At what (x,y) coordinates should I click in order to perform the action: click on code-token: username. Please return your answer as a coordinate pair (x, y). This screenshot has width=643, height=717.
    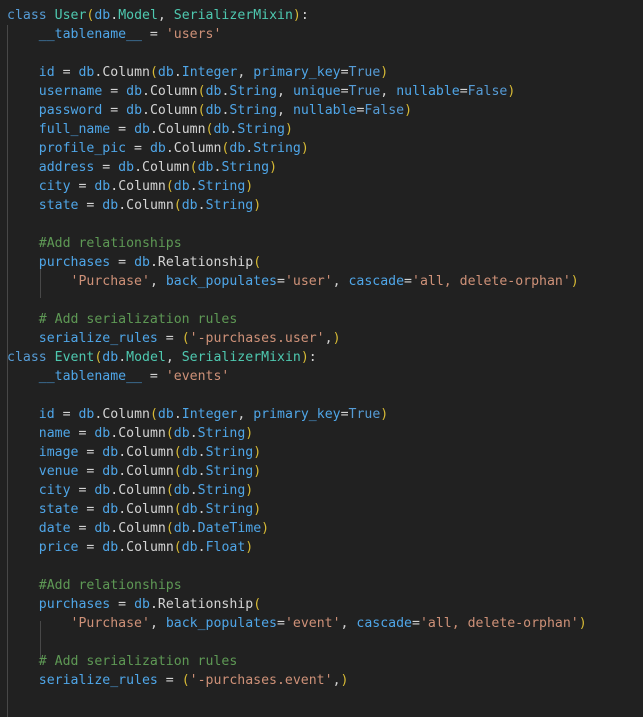
    Looking at the image, I should click on (70, 91).